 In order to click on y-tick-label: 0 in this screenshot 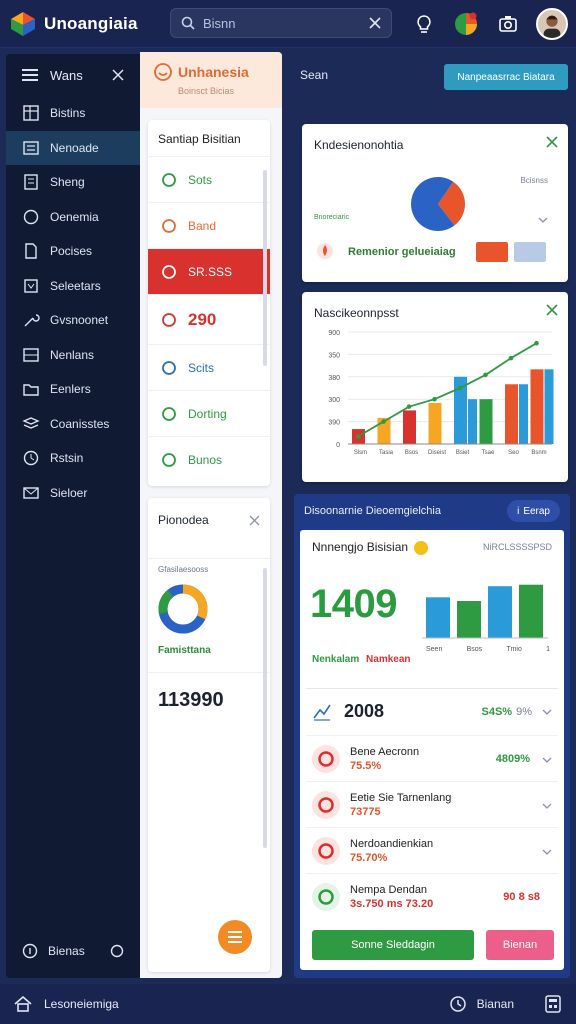, I will do `click(338, 445)`.